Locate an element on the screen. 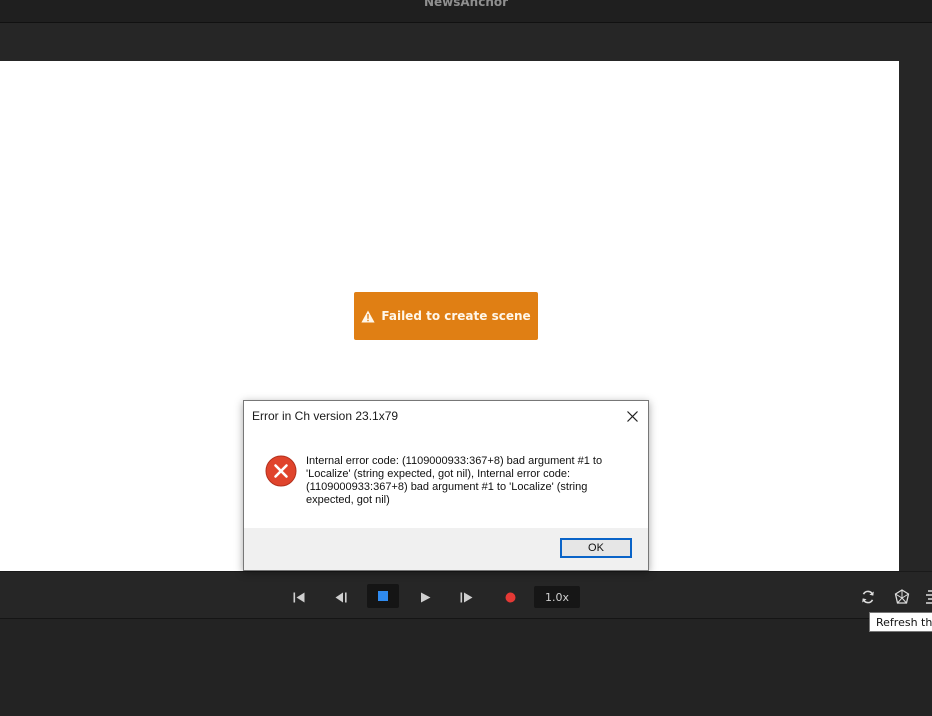  more-icon is located at coordinates (929, 597).